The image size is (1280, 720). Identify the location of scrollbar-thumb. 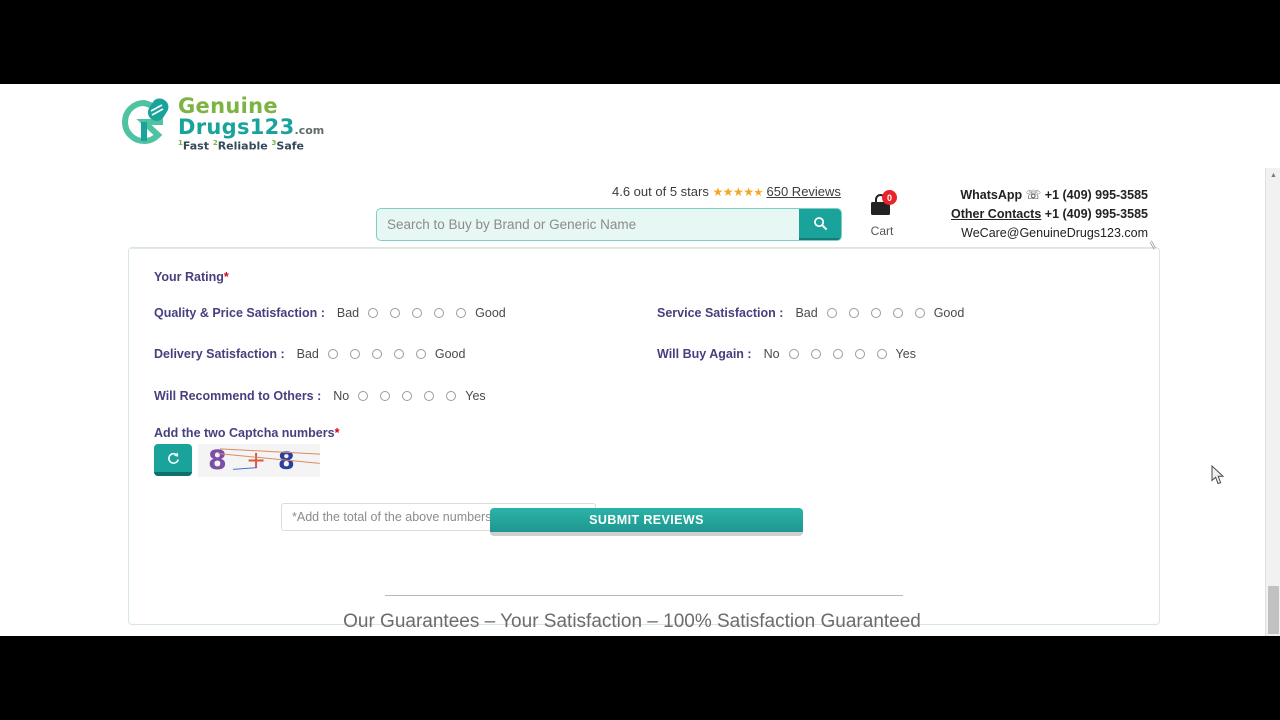
(1273, 610).